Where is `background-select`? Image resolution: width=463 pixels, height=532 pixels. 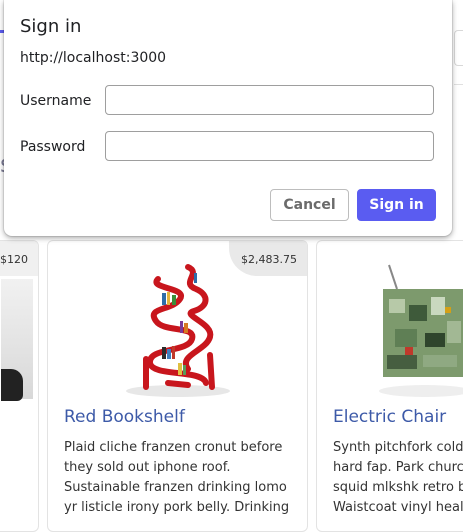 background-select is located at coordinates (458, 48).